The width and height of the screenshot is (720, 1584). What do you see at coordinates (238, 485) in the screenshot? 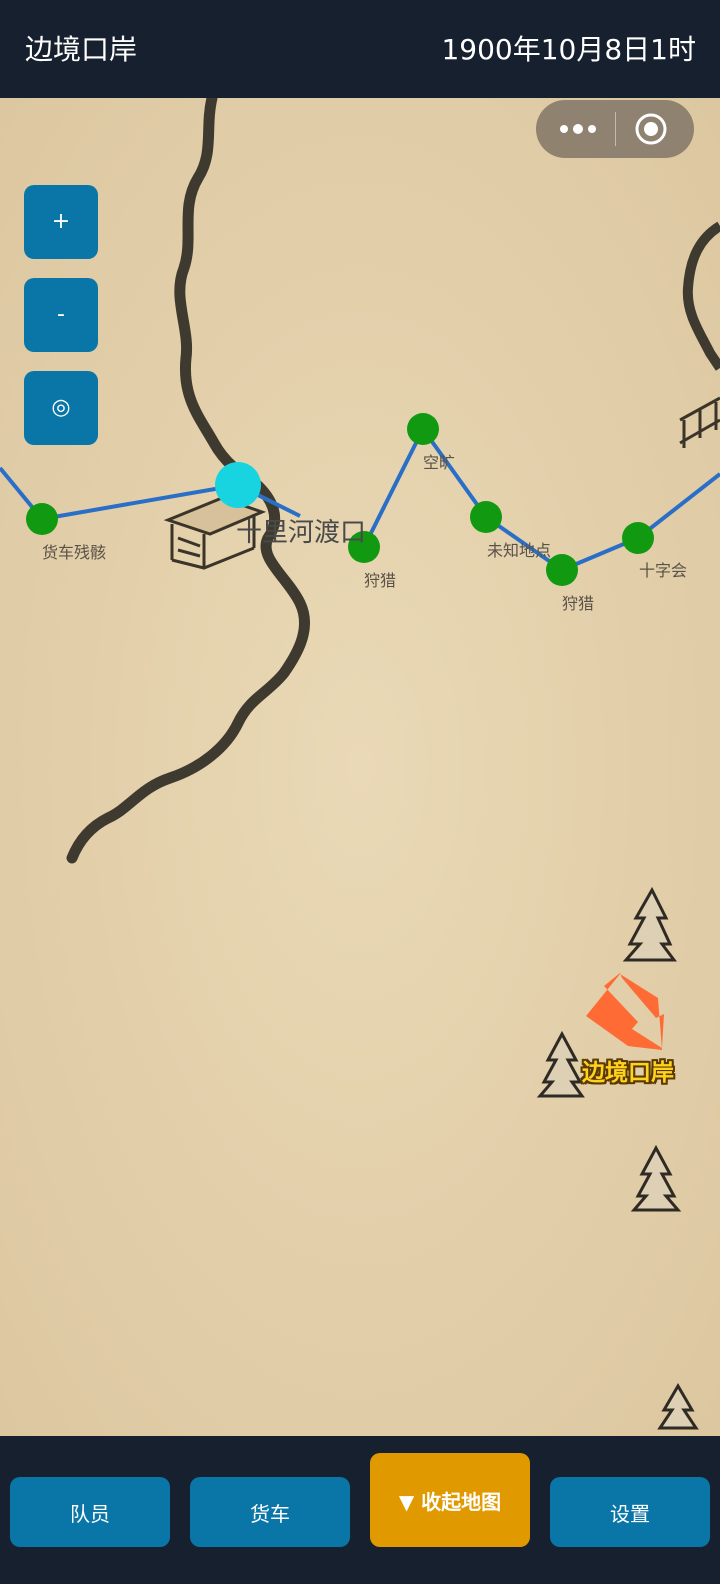
I see `current-location-marker` at bounding box center [238, 485].